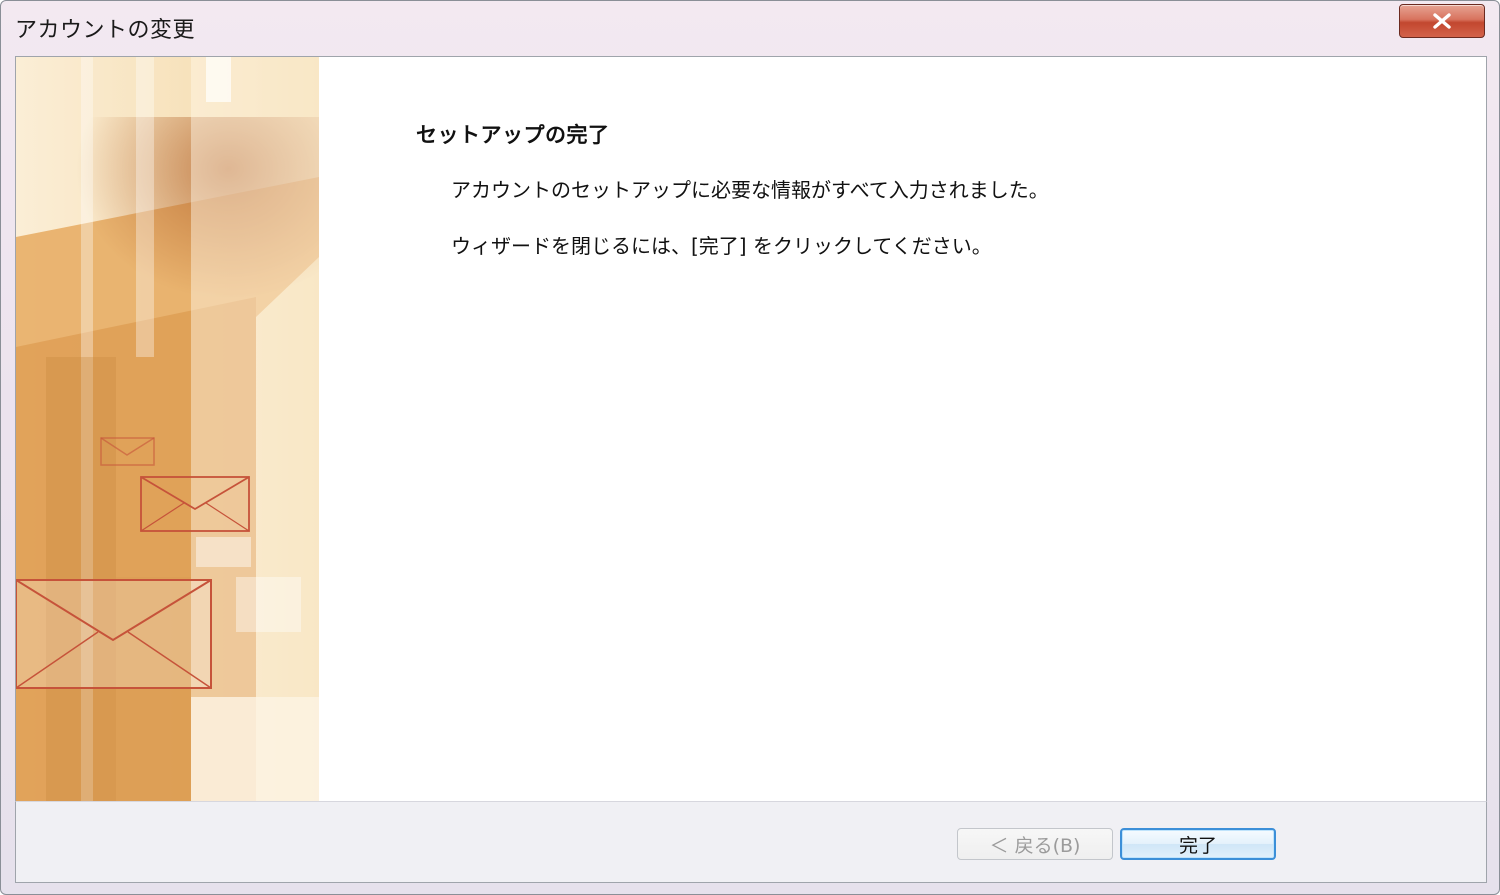  I want to click on page-title: セットアップの完了, so click(513, 135).